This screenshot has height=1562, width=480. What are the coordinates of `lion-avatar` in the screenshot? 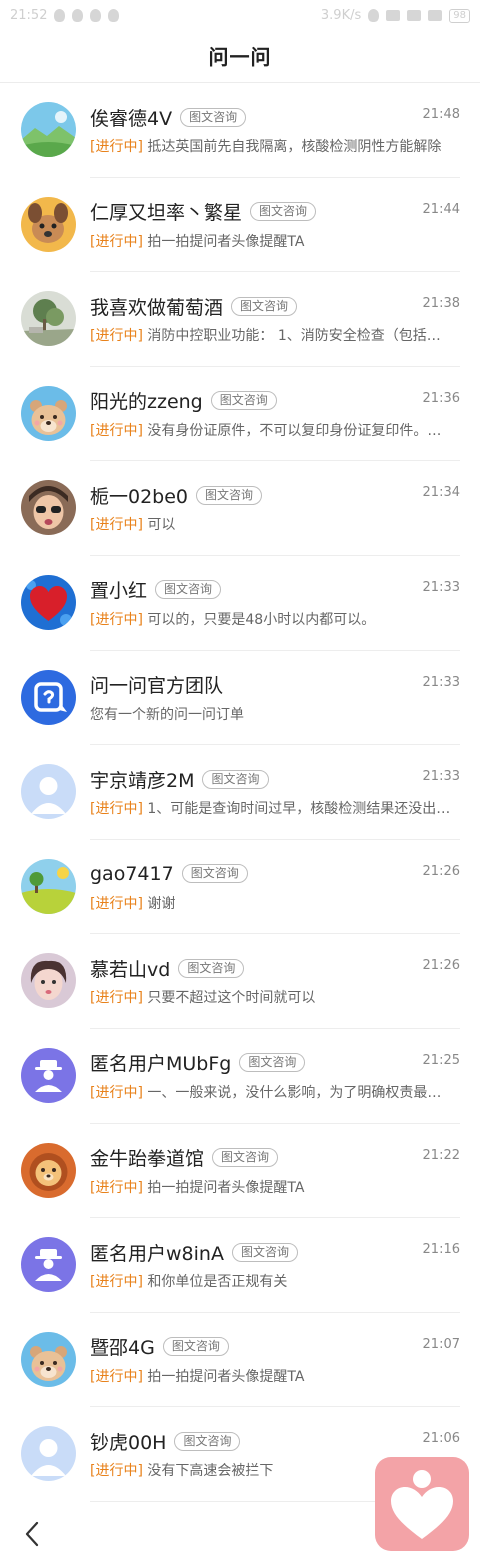 It's located at (48, 1170).